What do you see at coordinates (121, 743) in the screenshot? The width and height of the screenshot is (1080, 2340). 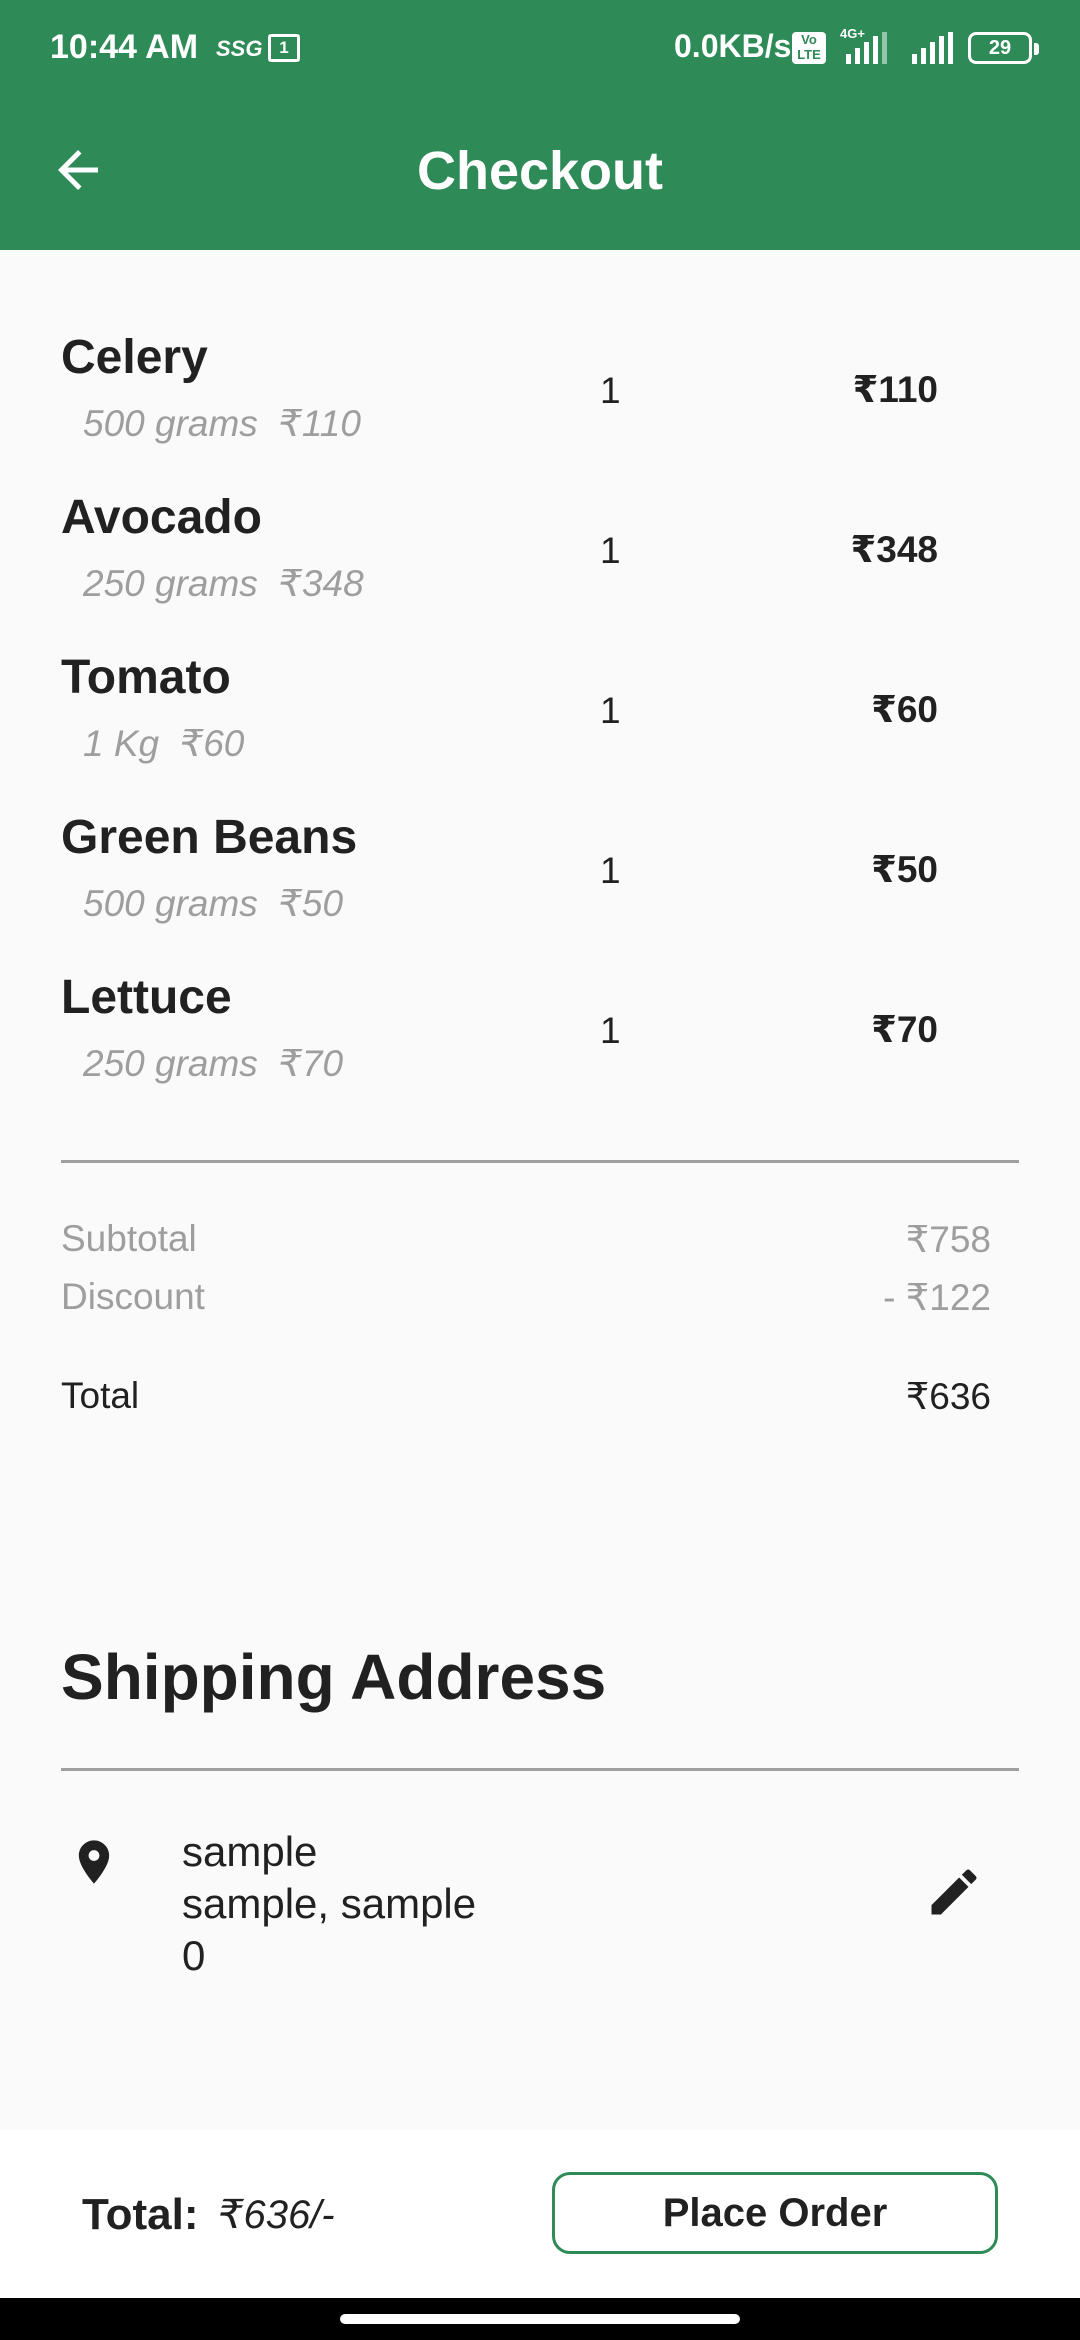 I see `item-weight: 1 Kg` at bounding box center [121, 743].